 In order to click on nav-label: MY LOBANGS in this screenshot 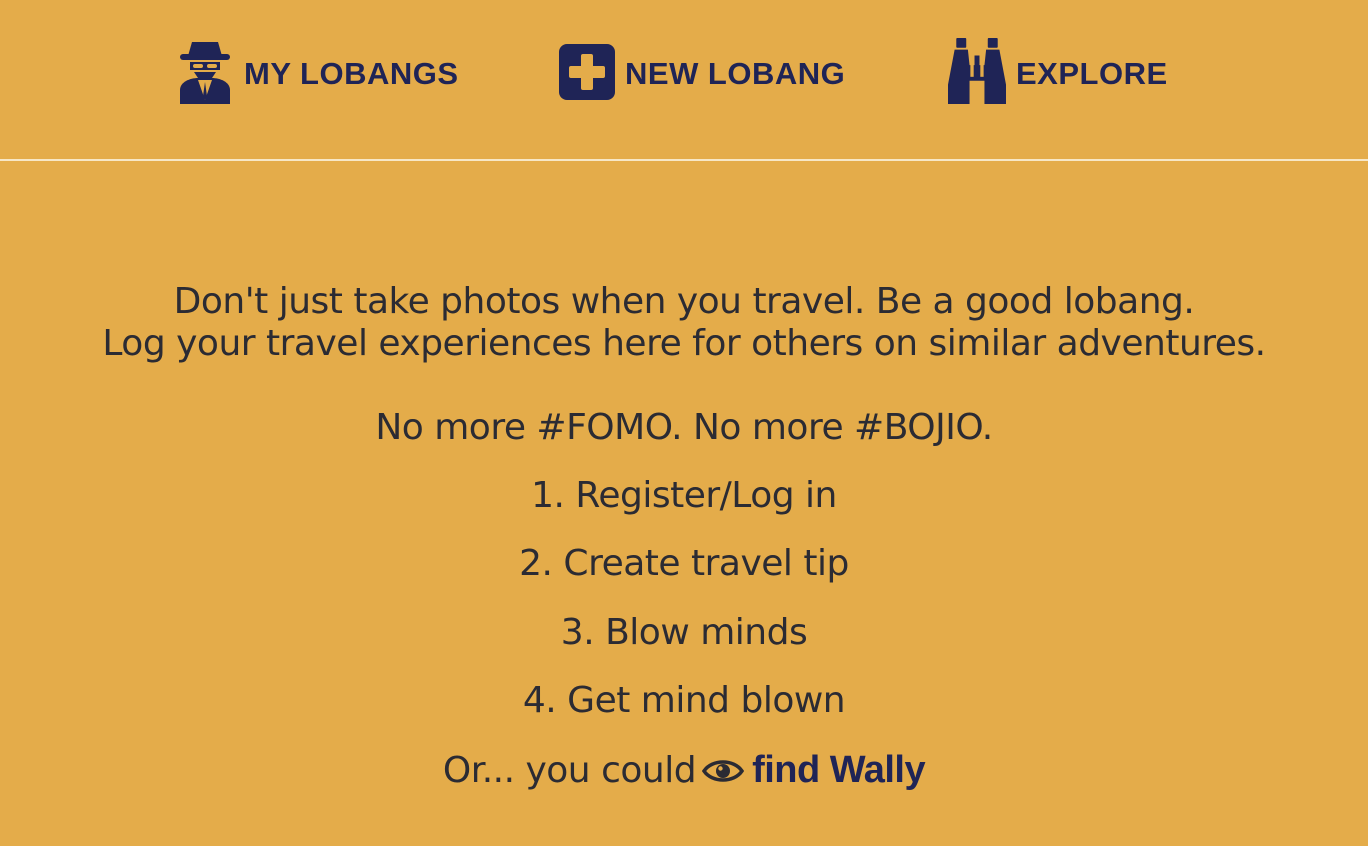, I will do `click(351, 73)`.